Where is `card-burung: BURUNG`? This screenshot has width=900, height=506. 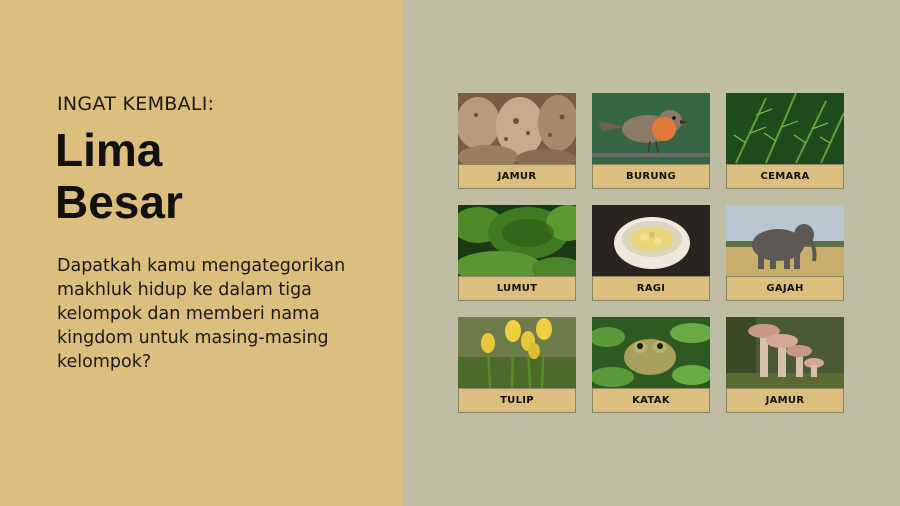
card-burung: BURUNG is located at coordinates (651, 141).